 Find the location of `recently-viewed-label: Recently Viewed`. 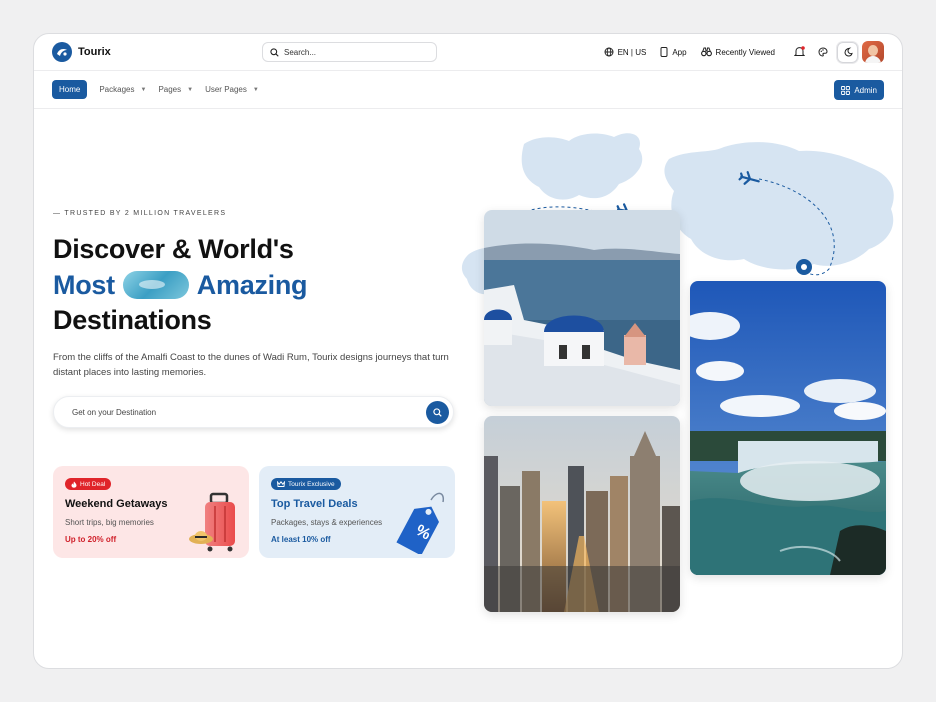

recently-viewed-label: Recently Viewed is located at coordinates (745, 52).